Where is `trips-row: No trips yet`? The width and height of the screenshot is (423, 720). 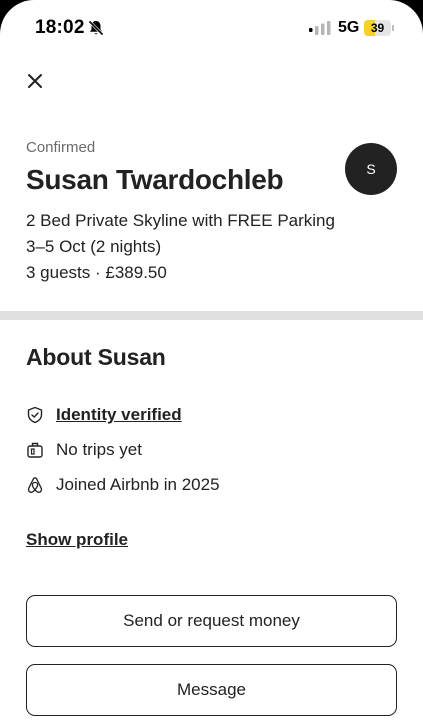 trips-row: No trips yet is located at coordinates (84, 450).